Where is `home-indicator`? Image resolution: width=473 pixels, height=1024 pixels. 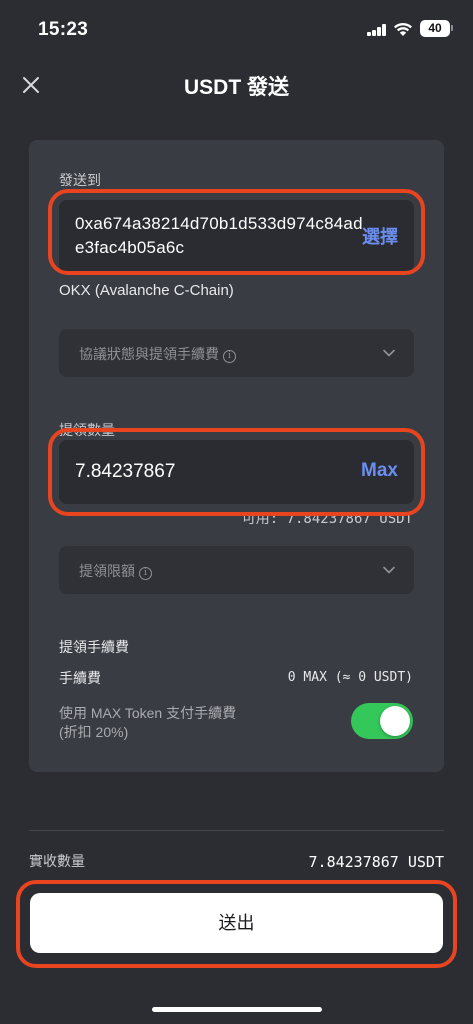
home-indicator is located at coordinates (237, 1009).